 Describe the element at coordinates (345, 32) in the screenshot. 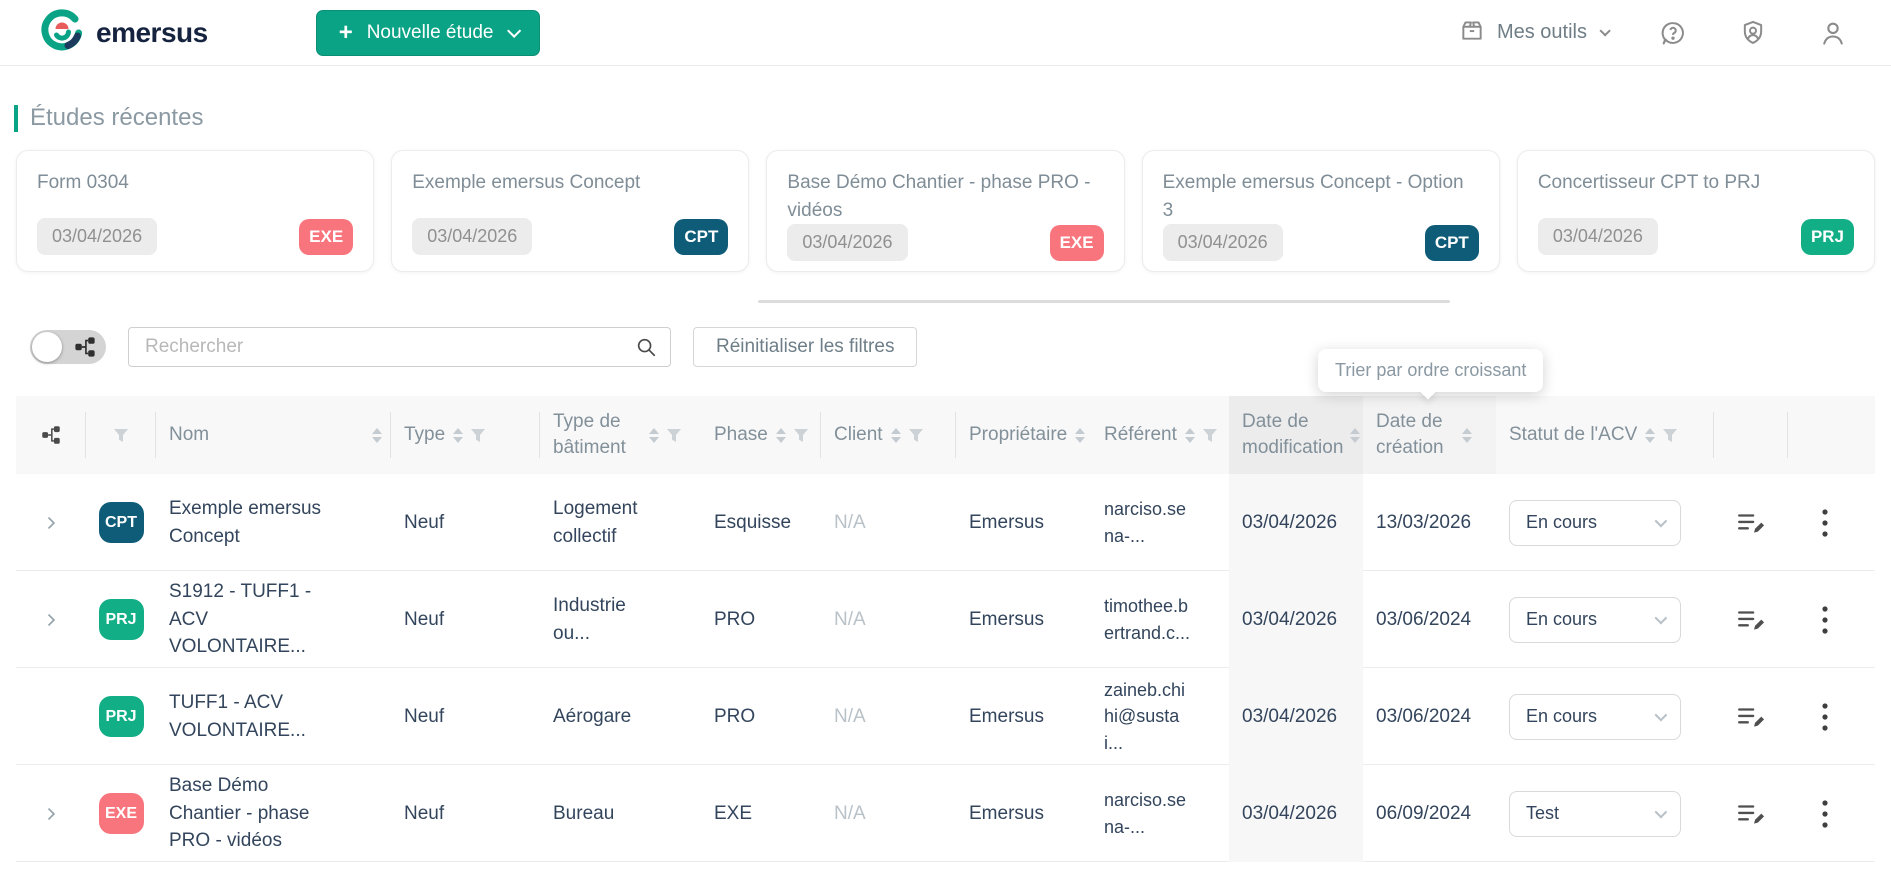

I see `plus-icon: +` at that location.